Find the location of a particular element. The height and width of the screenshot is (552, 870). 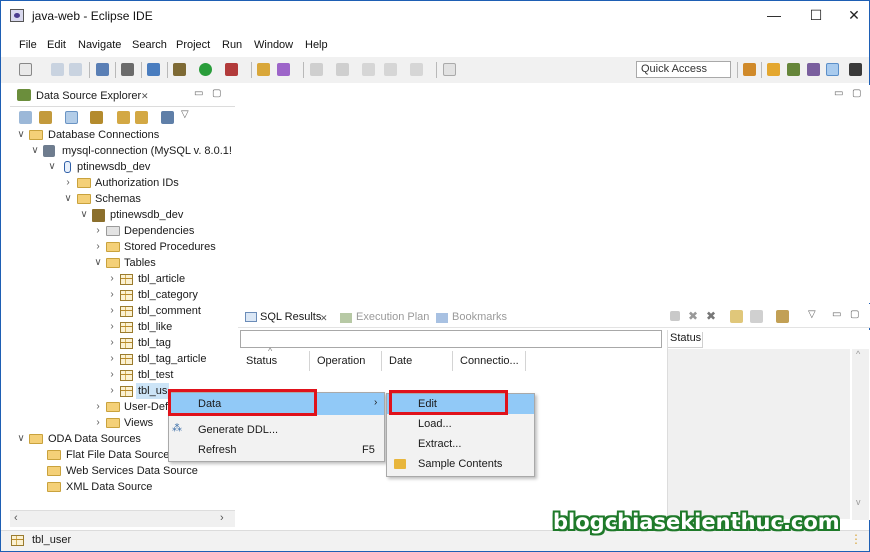

last-edit-icon is located at coordinates (368, 69).